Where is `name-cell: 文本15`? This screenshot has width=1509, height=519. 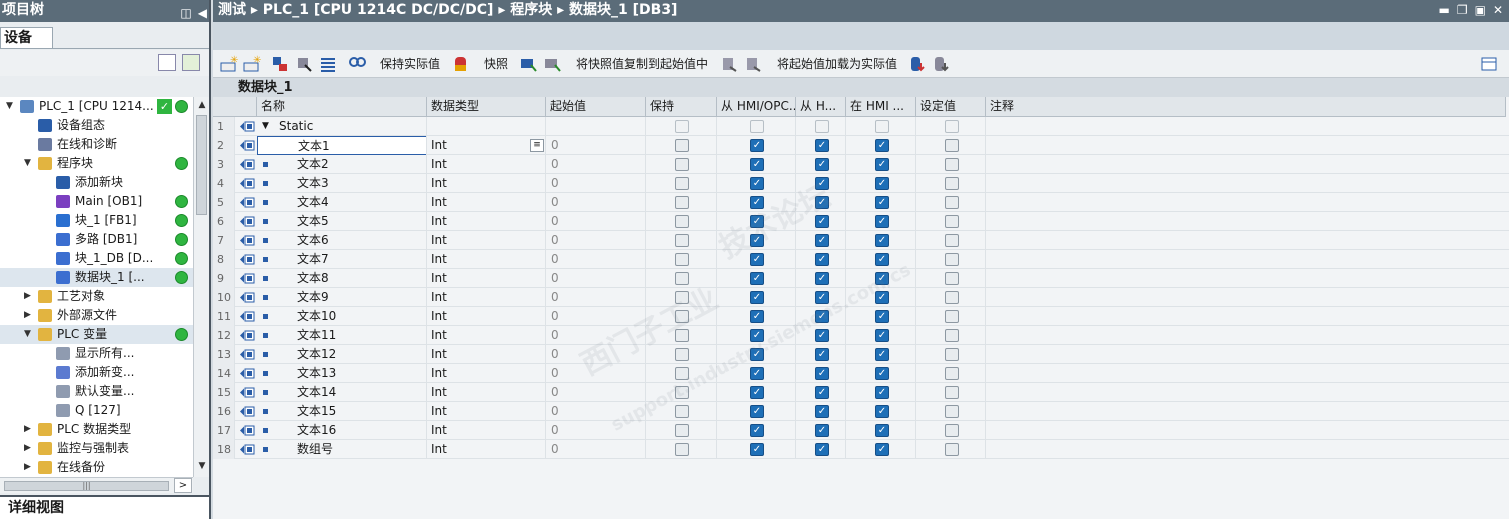 name-cell: 文本15 is located at coordinates (342, 411).